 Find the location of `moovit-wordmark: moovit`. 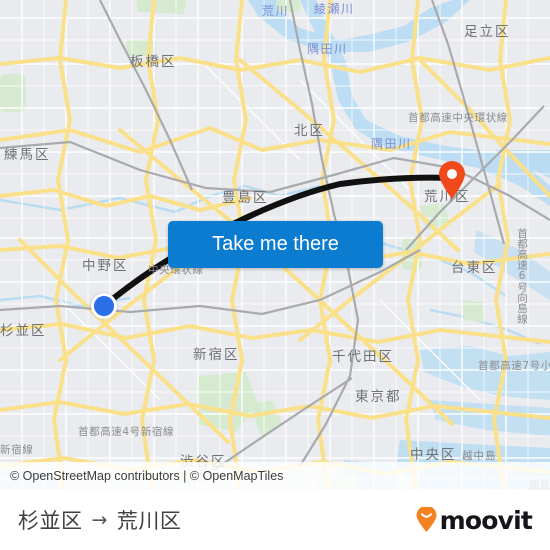

moovit-wordmark: moovit is located at coordinates (486, 520).